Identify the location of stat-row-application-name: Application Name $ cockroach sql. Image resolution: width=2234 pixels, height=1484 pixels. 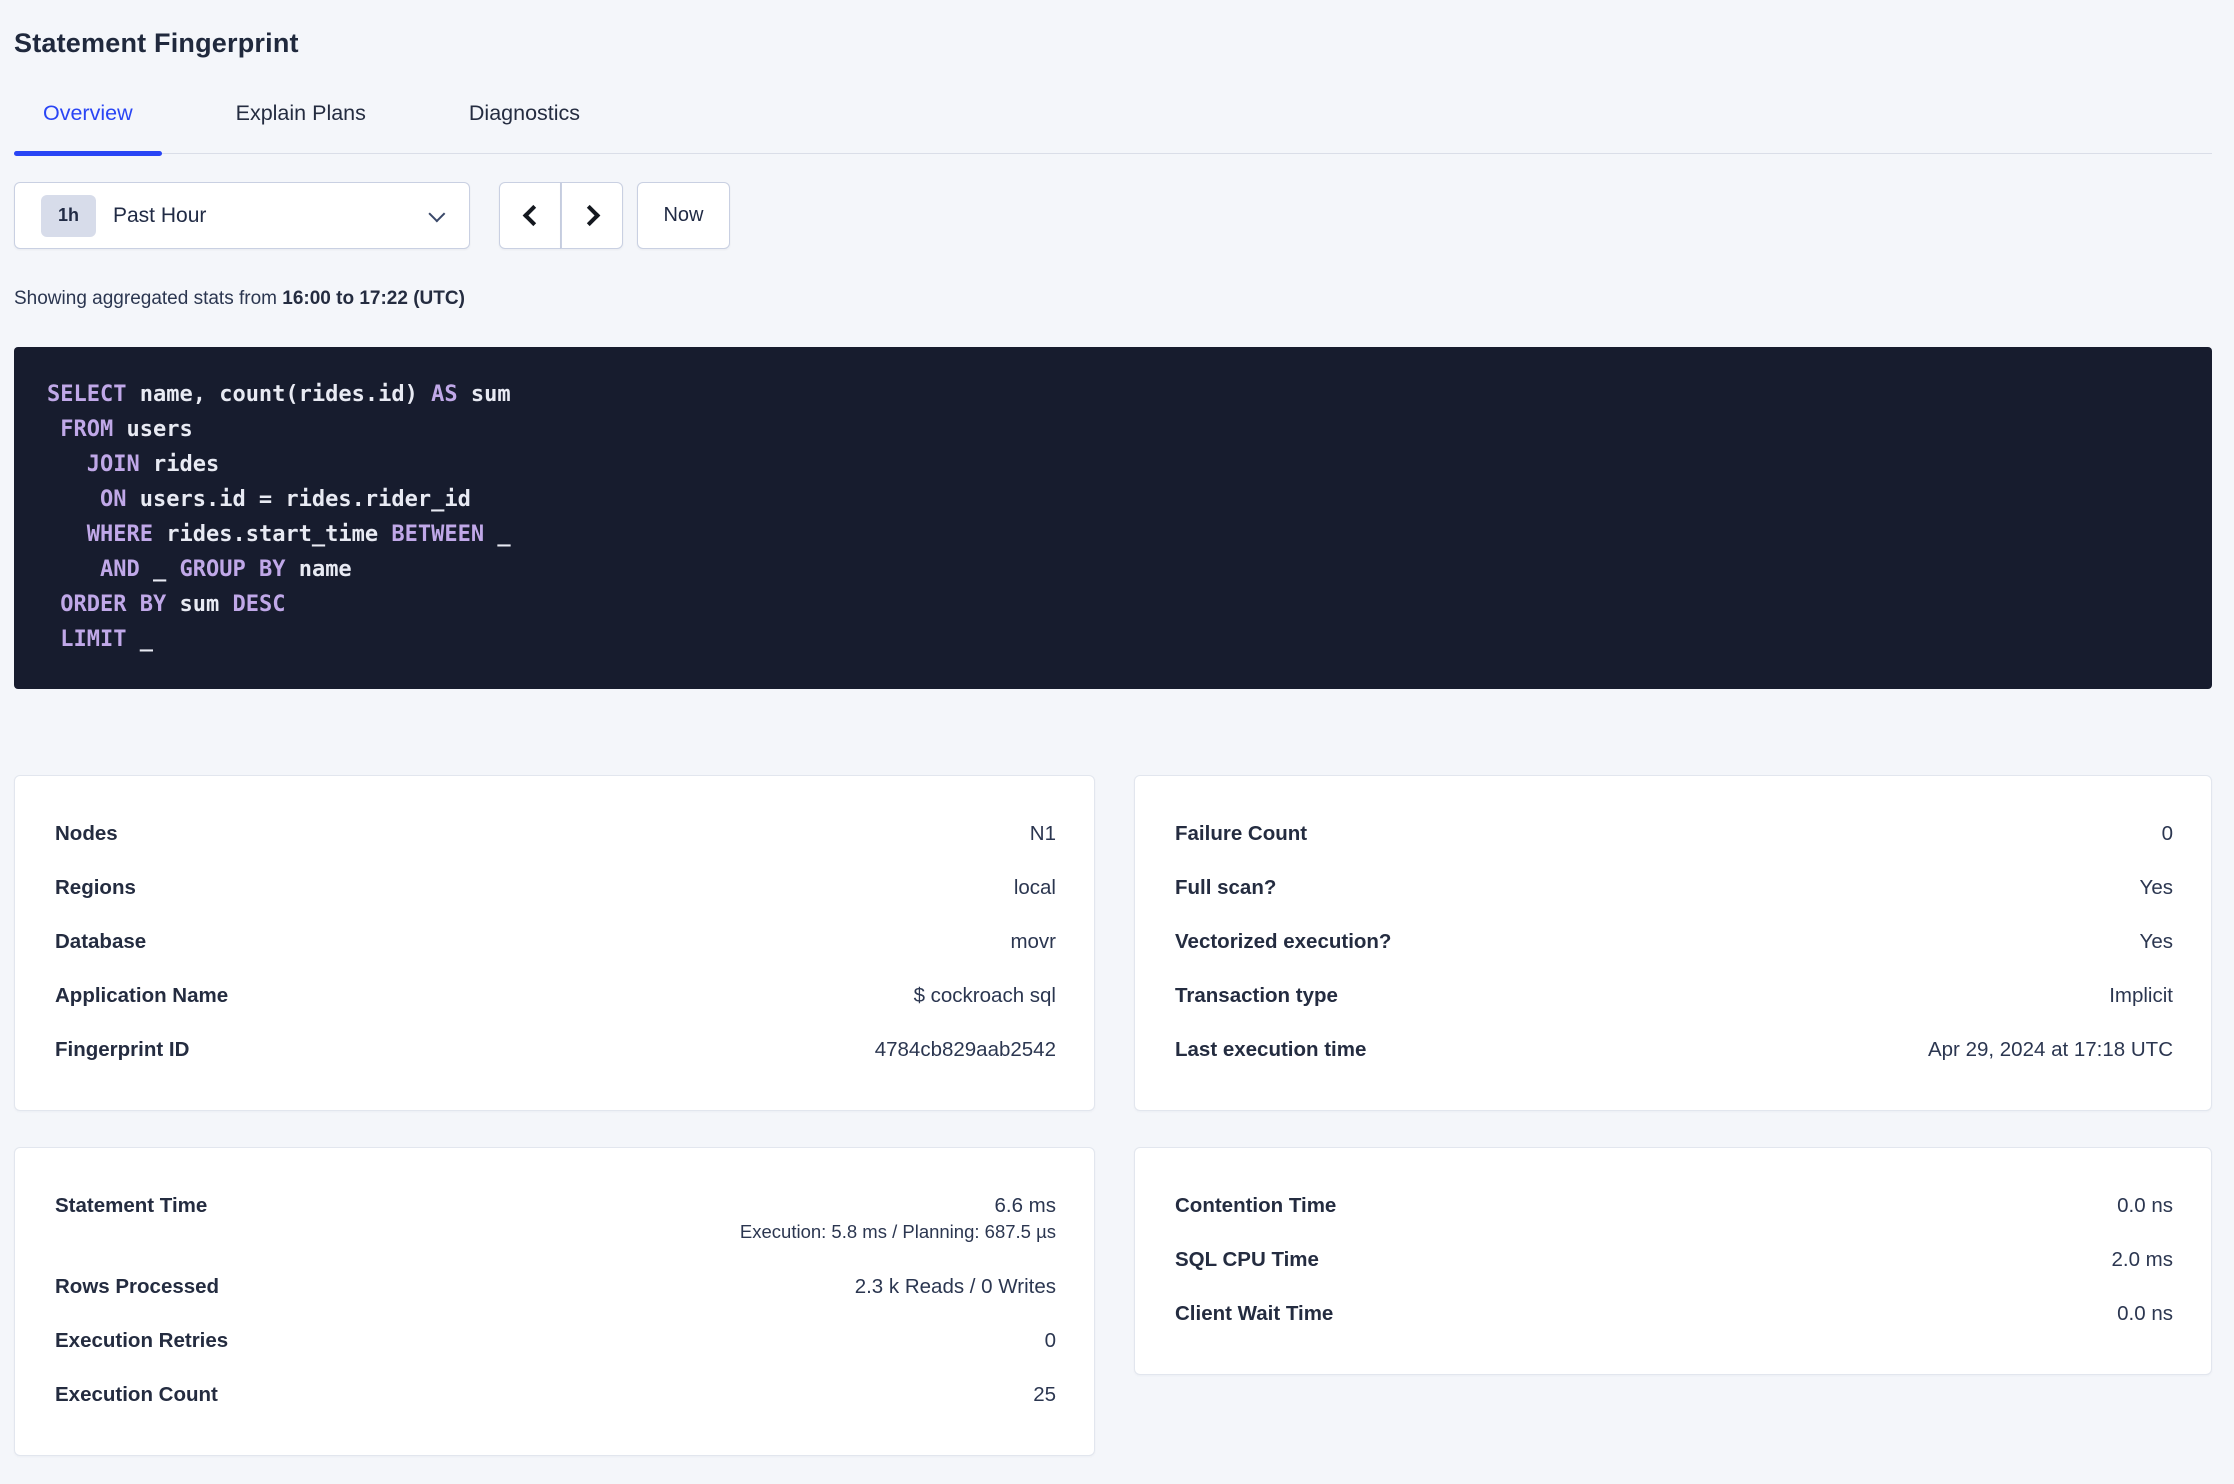
(555, 996).